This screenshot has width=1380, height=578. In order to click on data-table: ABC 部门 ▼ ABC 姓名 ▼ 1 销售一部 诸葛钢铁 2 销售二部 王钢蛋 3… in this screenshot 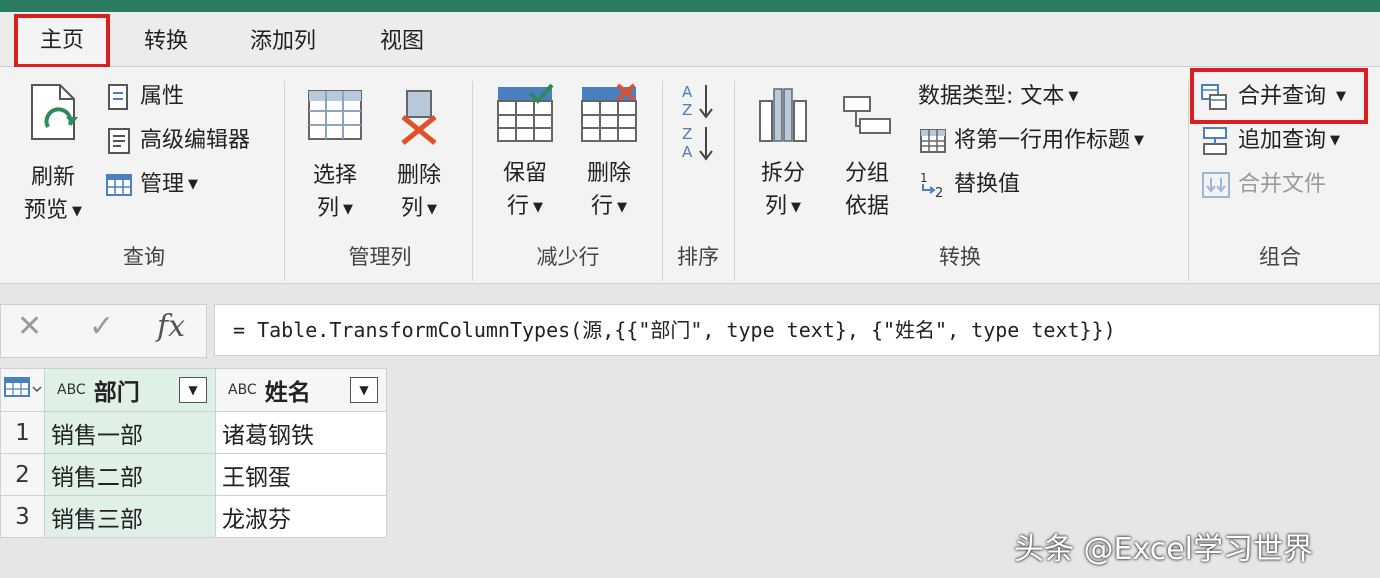, I will do `click(193, 453)`.